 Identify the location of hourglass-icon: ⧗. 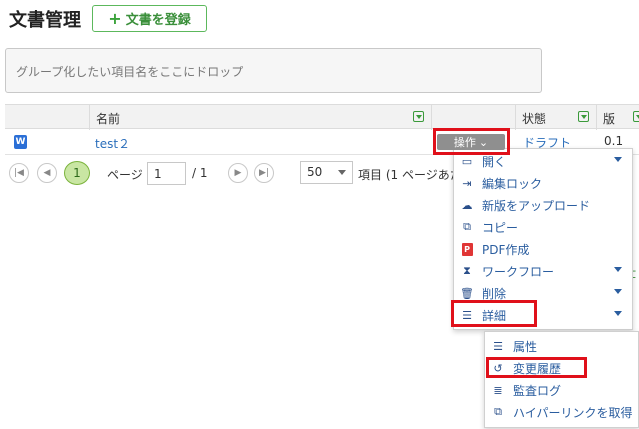
(467, 270).